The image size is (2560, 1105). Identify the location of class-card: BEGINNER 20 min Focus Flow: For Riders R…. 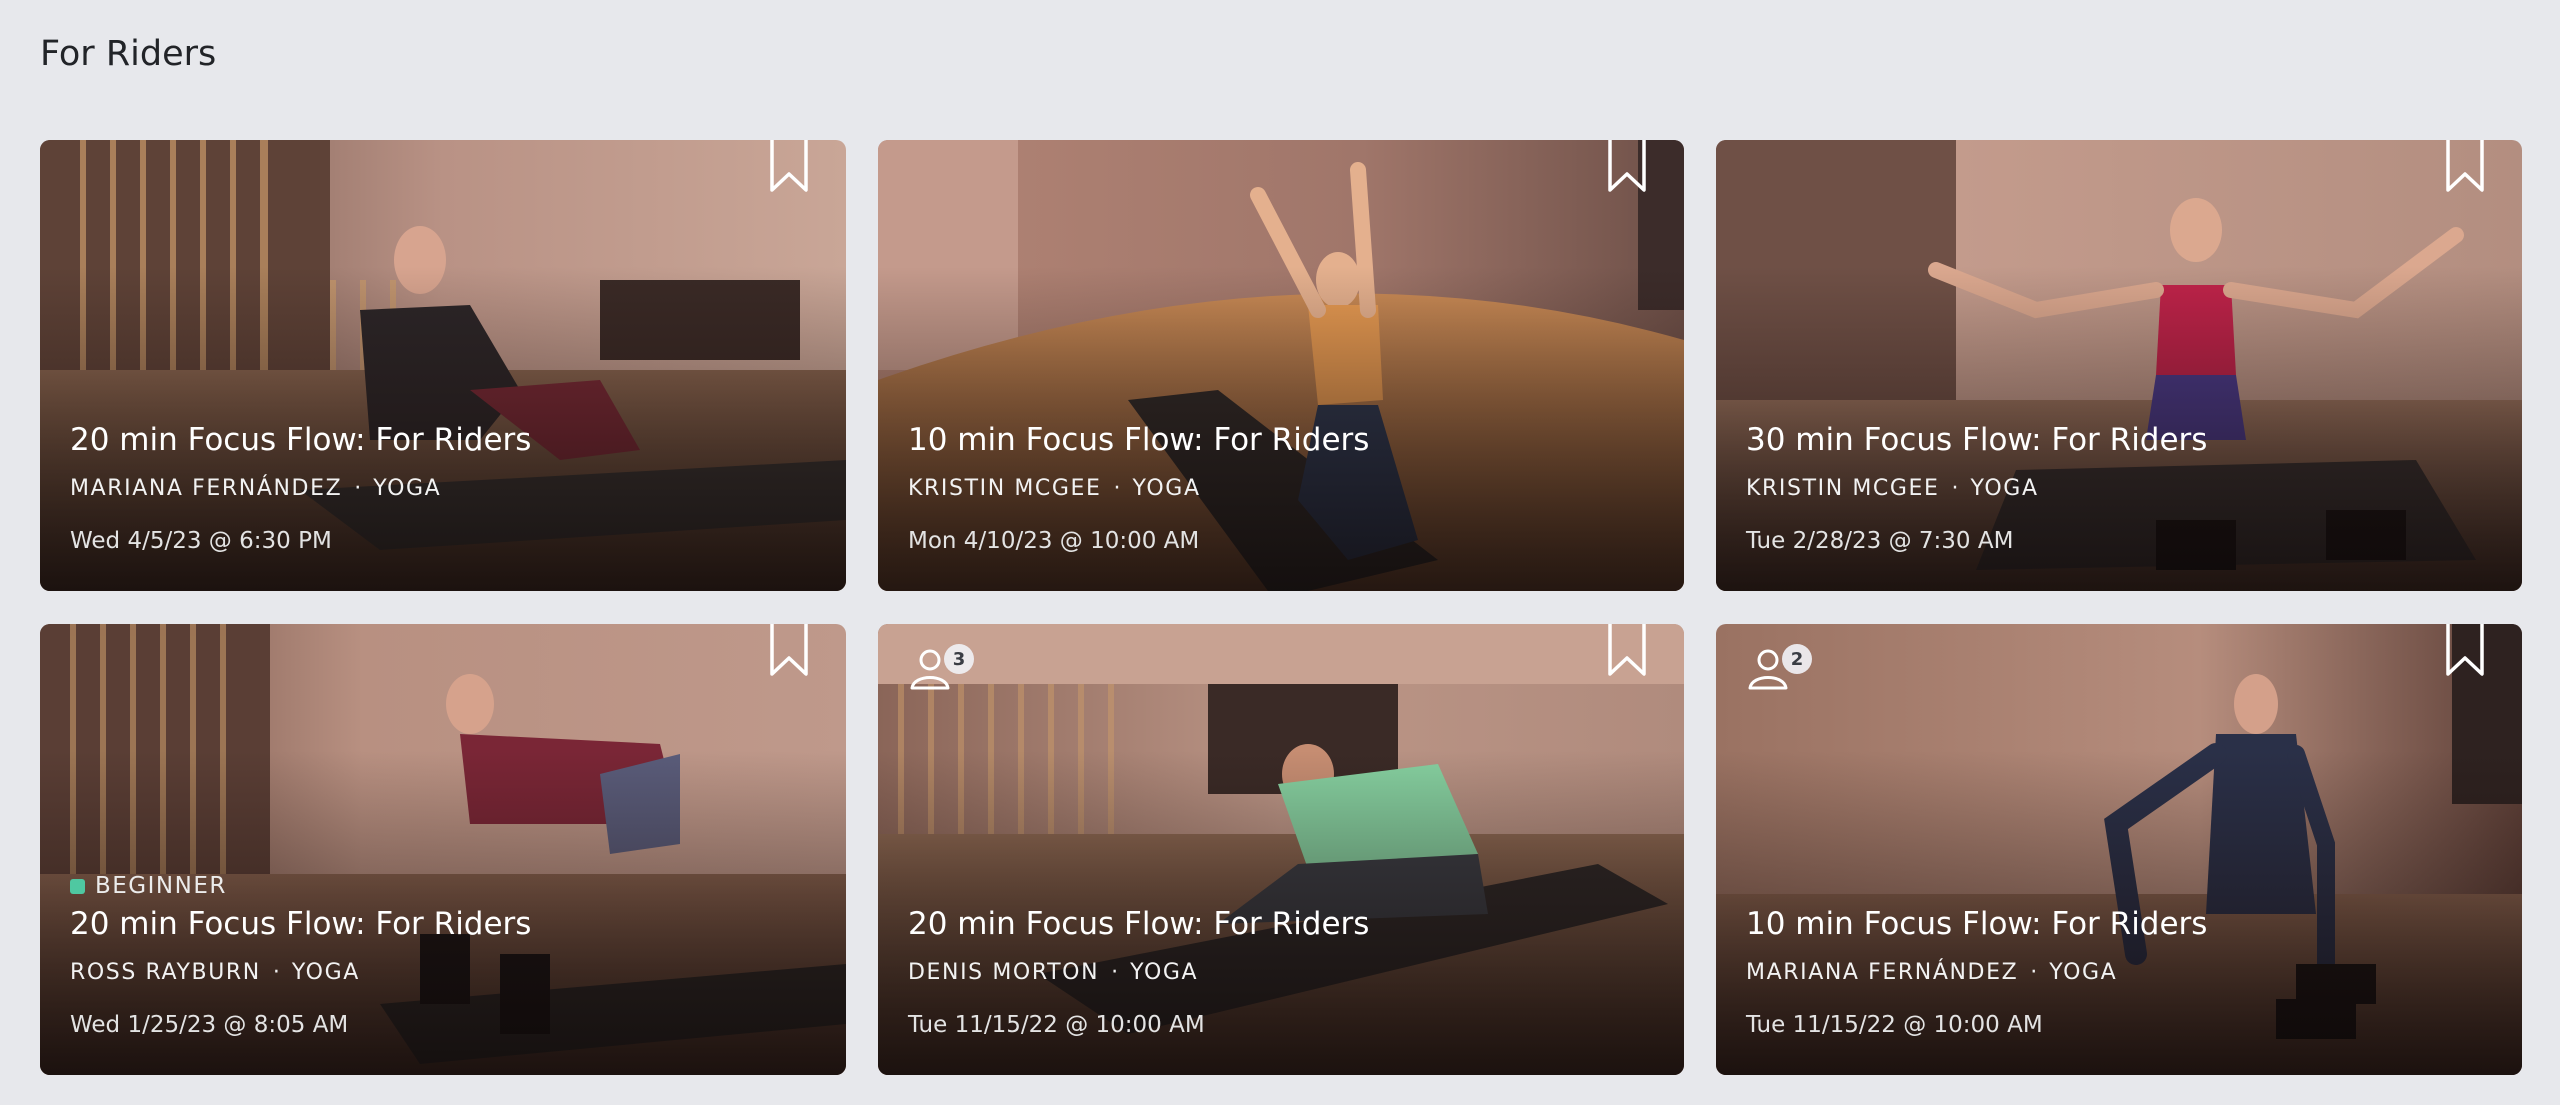
(443, 849).